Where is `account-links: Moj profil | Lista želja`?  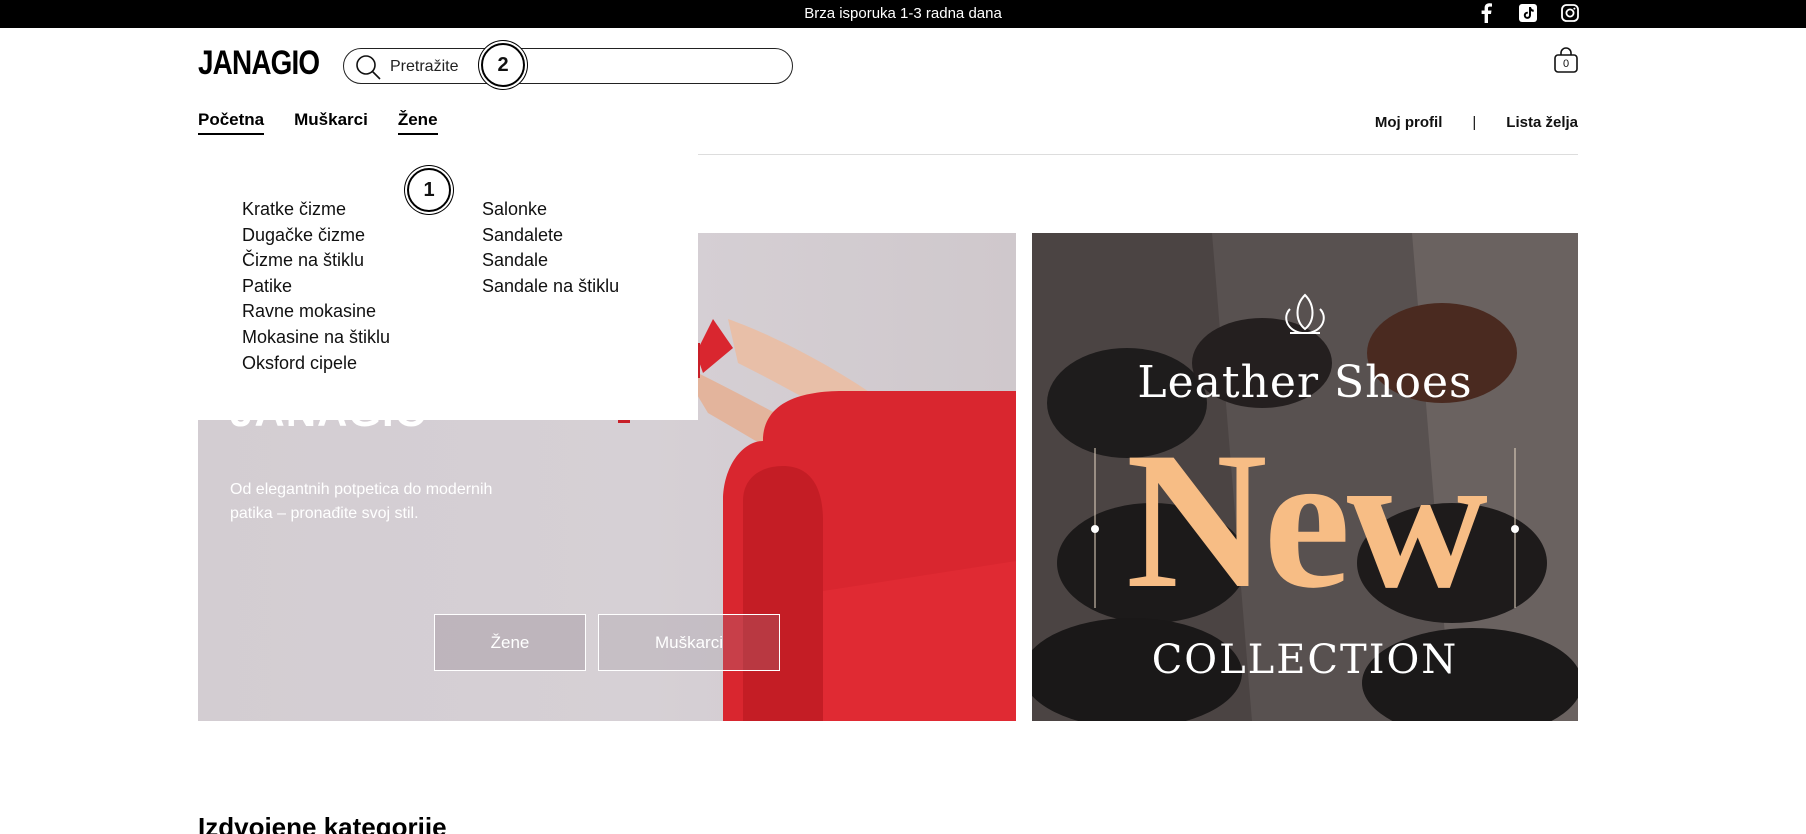 account-links: Moj profil | Lista želja is located at coordinates (1476, 122).